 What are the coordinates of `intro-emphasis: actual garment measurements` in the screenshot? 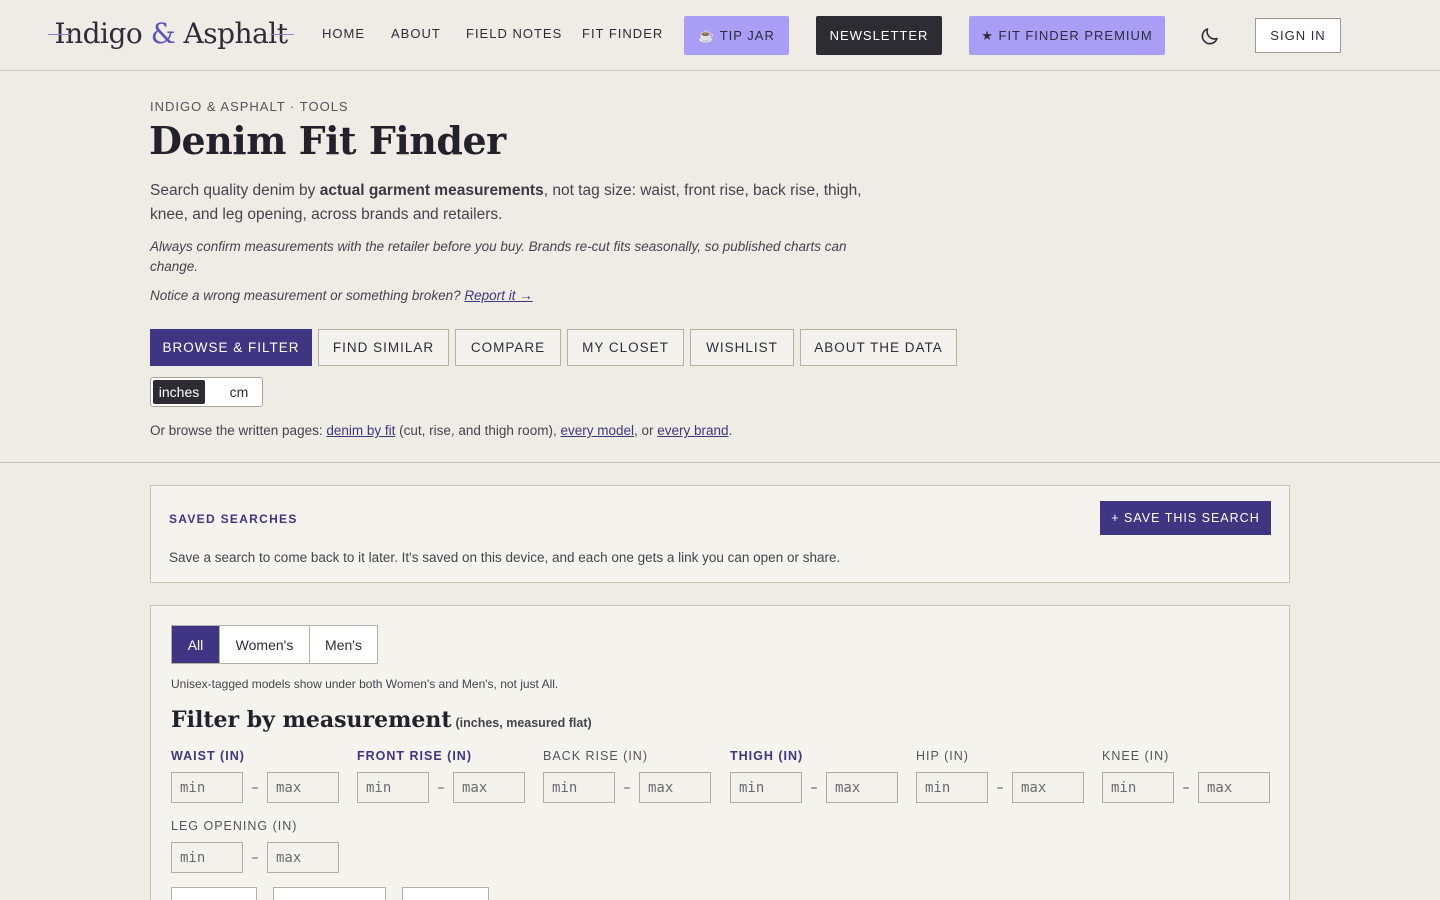 It's located at (431, 190).